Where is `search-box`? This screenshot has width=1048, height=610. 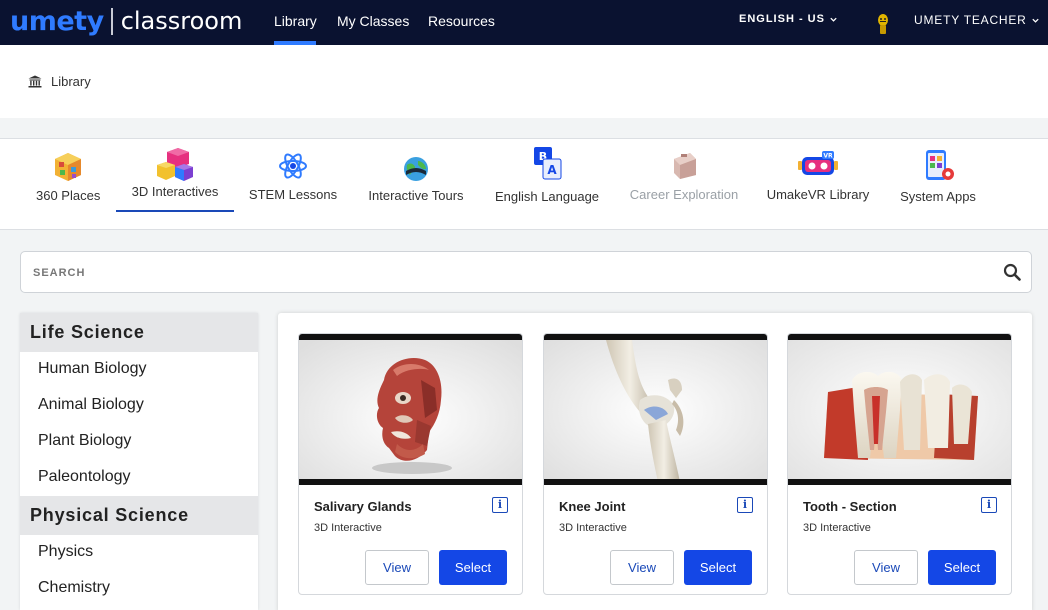 search-box is located at coordinates (526, 272).